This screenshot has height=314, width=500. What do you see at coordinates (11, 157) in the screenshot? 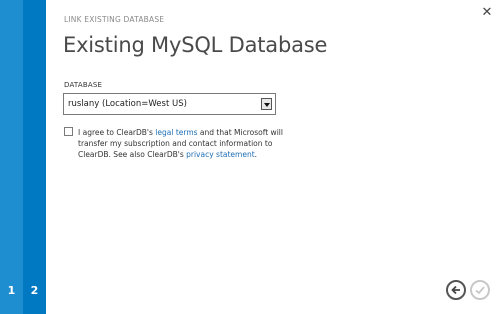
I see `wizard-step-rail` at bounding box center [11, 157].